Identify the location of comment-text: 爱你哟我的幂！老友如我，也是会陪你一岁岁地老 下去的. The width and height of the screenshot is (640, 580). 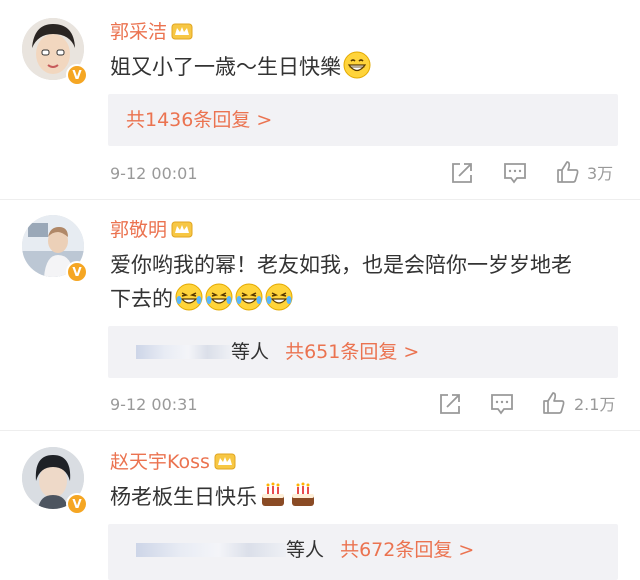
(341, 282).